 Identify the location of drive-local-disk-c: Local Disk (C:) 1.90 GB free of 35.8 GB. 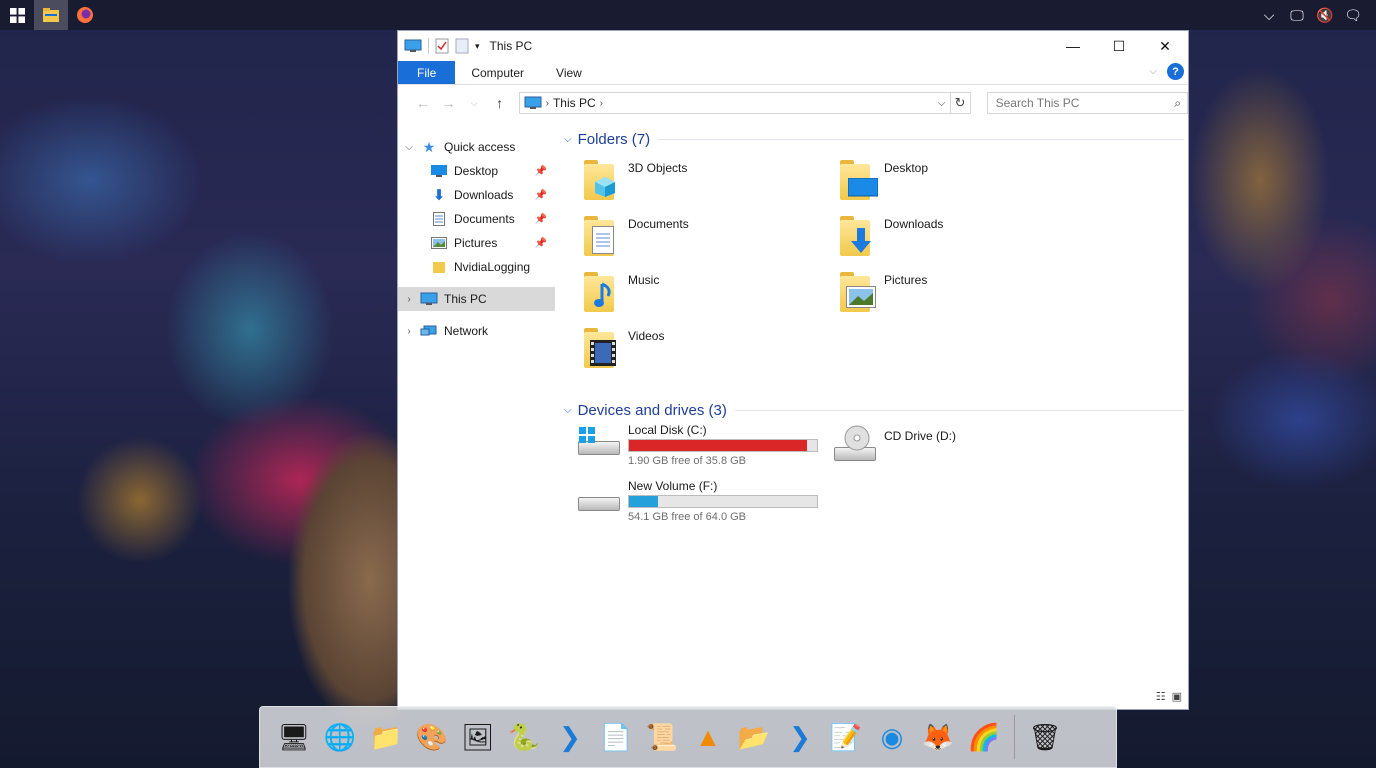
(697, 445).